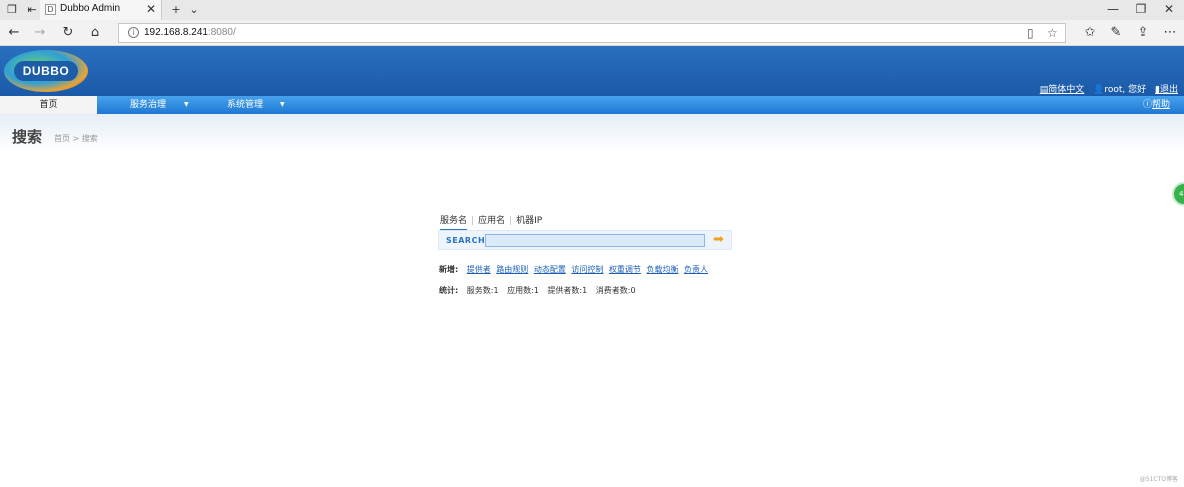  What do you see at coordinates (1166, 90) in the screenshot?
I see `logout-link: ▮退出` at bounding box center [1166, 90].